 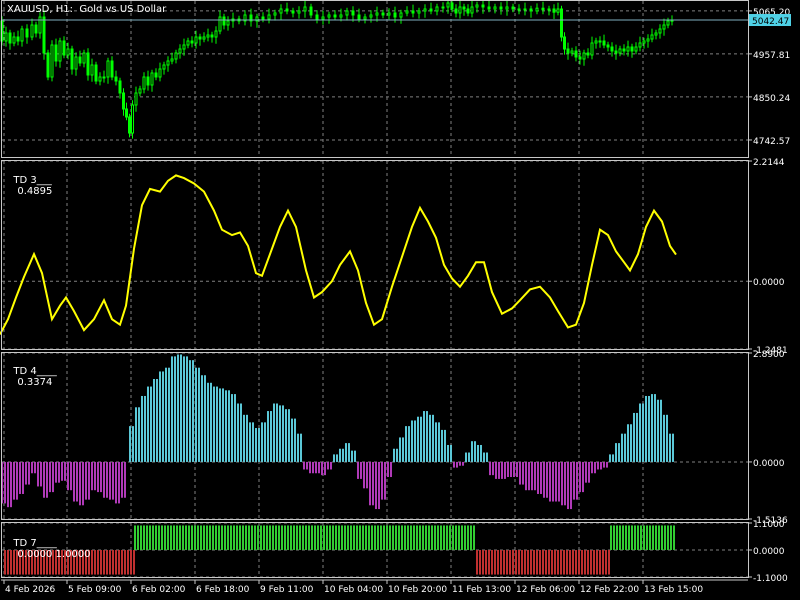 What do you see at coordinates (770, 22) in the screenshot?
I see `current-price-label: 5042.47` at bounding box center [770, 22].